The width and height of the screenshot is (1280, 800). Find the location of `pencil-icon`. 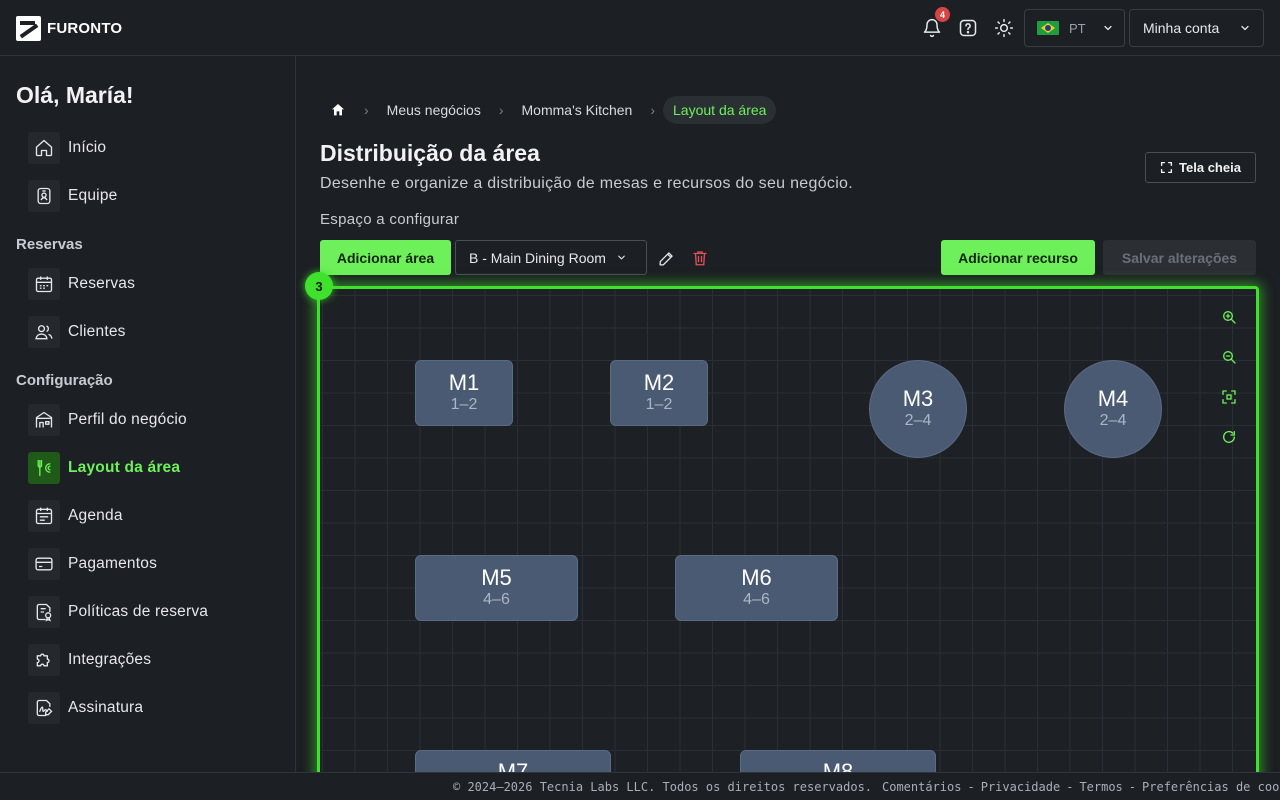

pencil-icon is located at coordinates (666, 258).